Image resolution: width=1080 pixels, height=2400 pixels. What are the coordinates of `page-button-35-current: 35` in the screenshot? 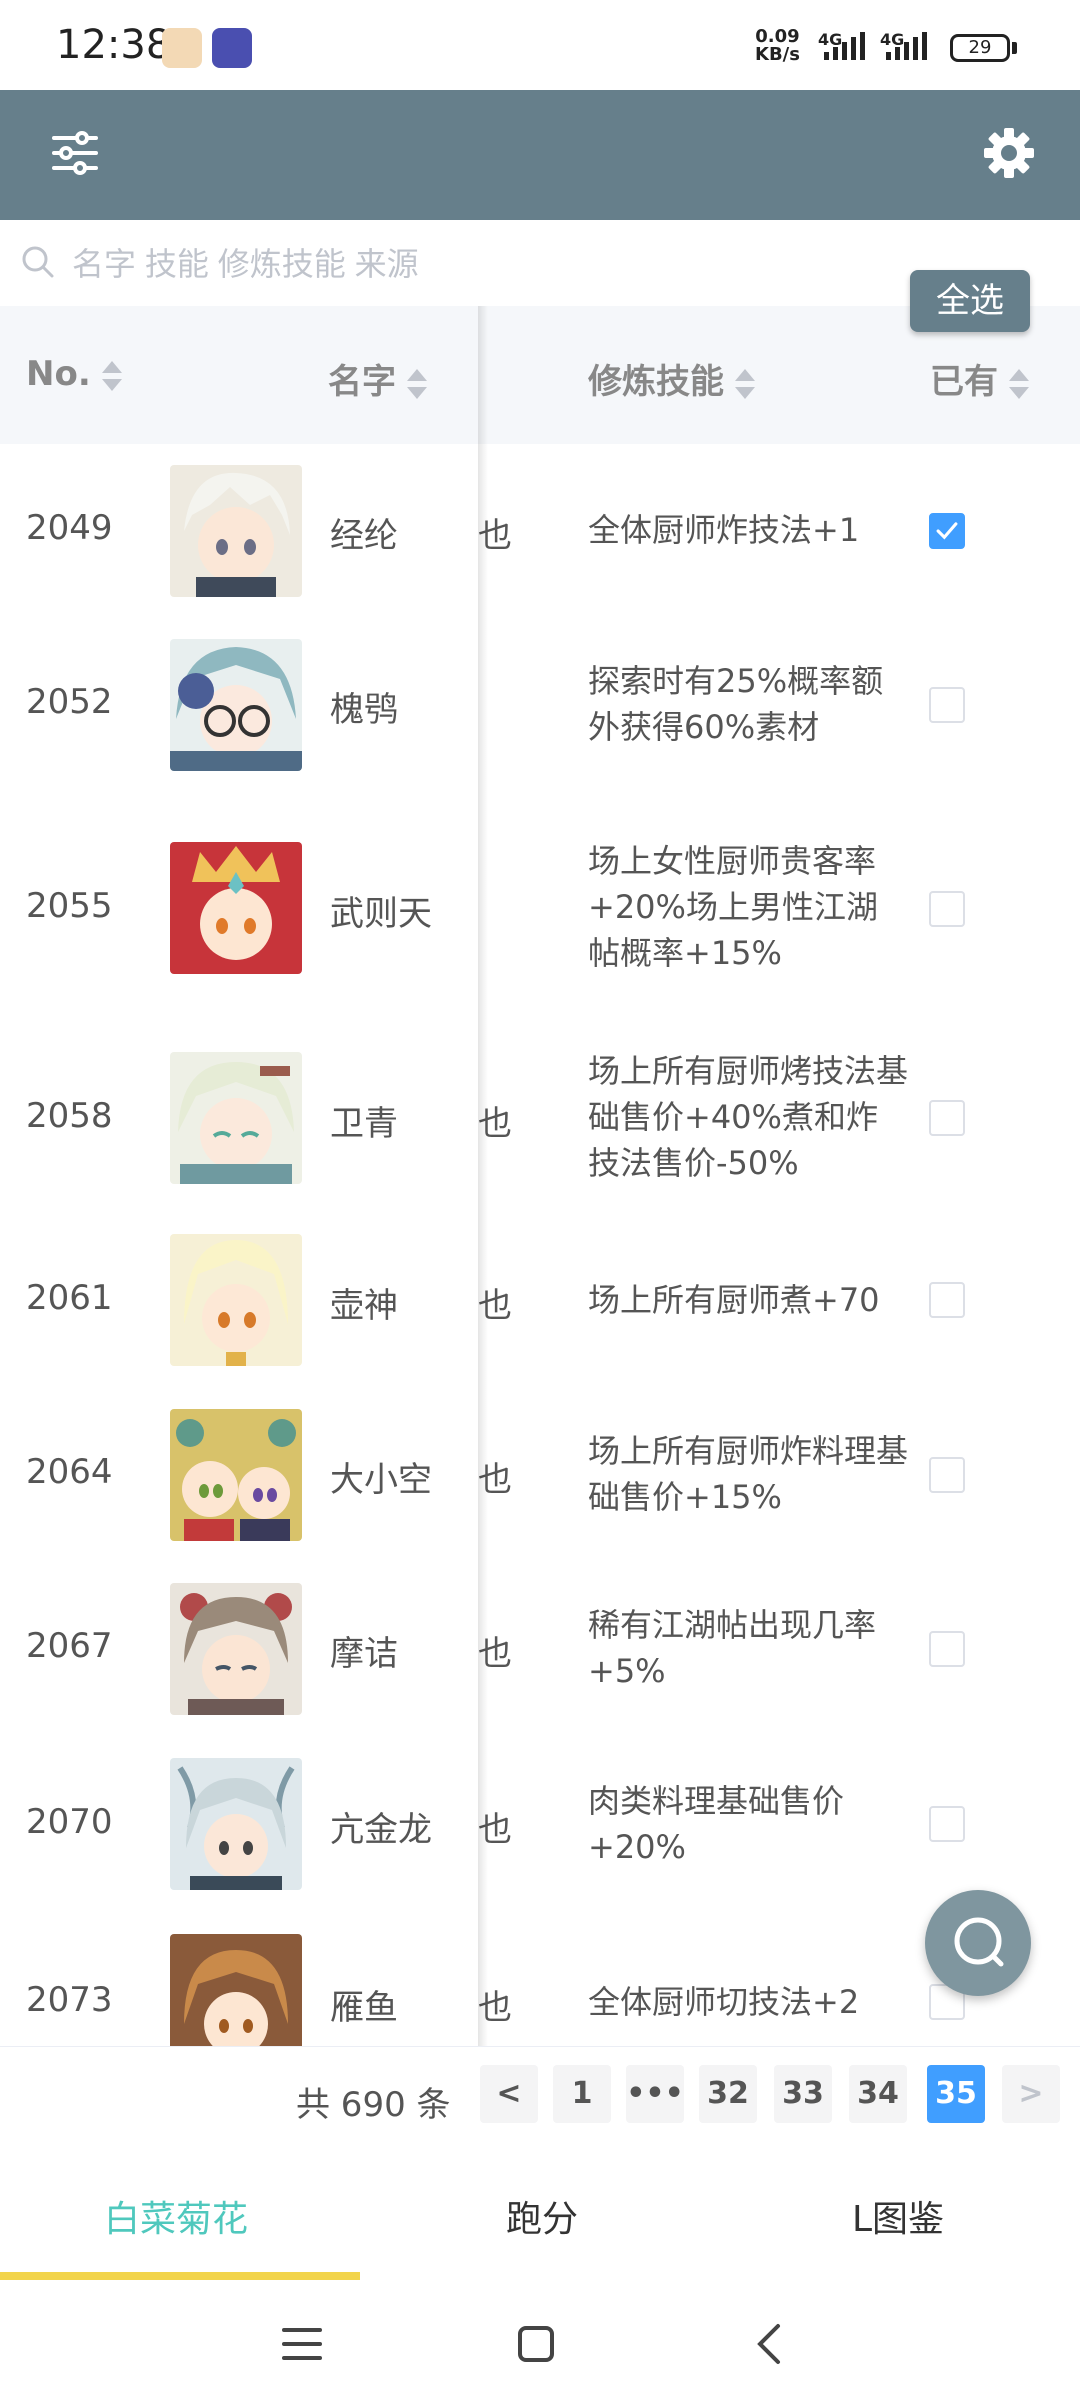 It's located at (956, 2094).